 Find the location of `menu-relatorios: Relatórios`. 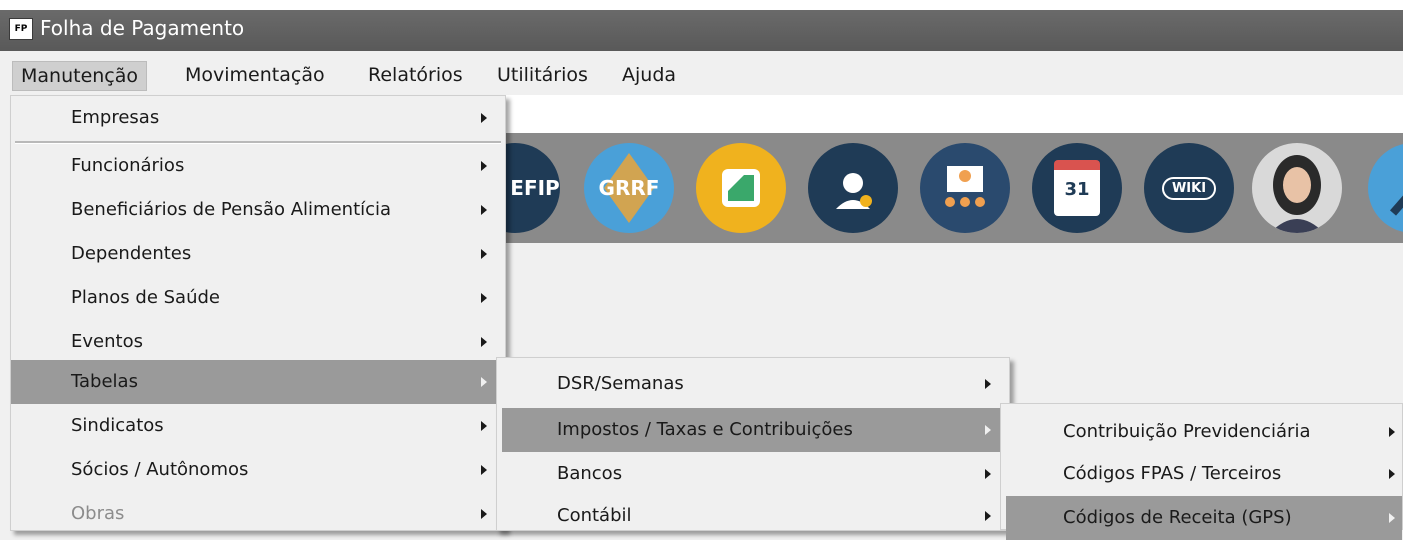

menu-relatorios: Relatórios is located at coordinates (415, 76).